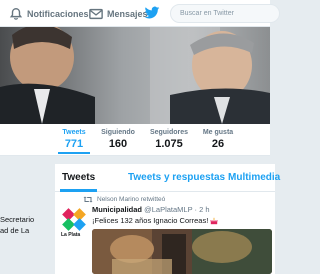  I want to click on envelope-icon, so click(96, 13).